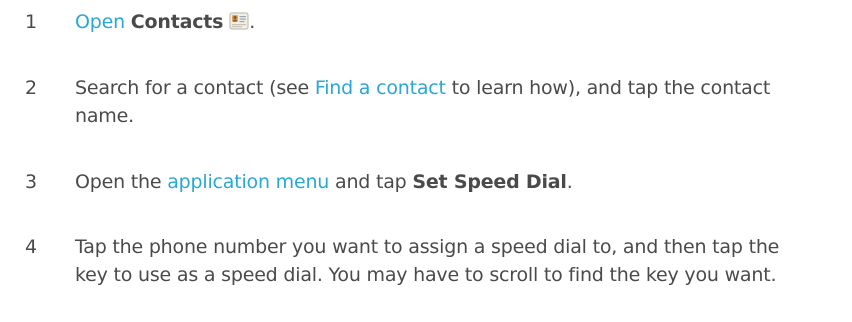 Image resolution: width=852 pixels, height=322 pixels. I want to click on find-a-contact-link: Find a contact, so click(380, 88).